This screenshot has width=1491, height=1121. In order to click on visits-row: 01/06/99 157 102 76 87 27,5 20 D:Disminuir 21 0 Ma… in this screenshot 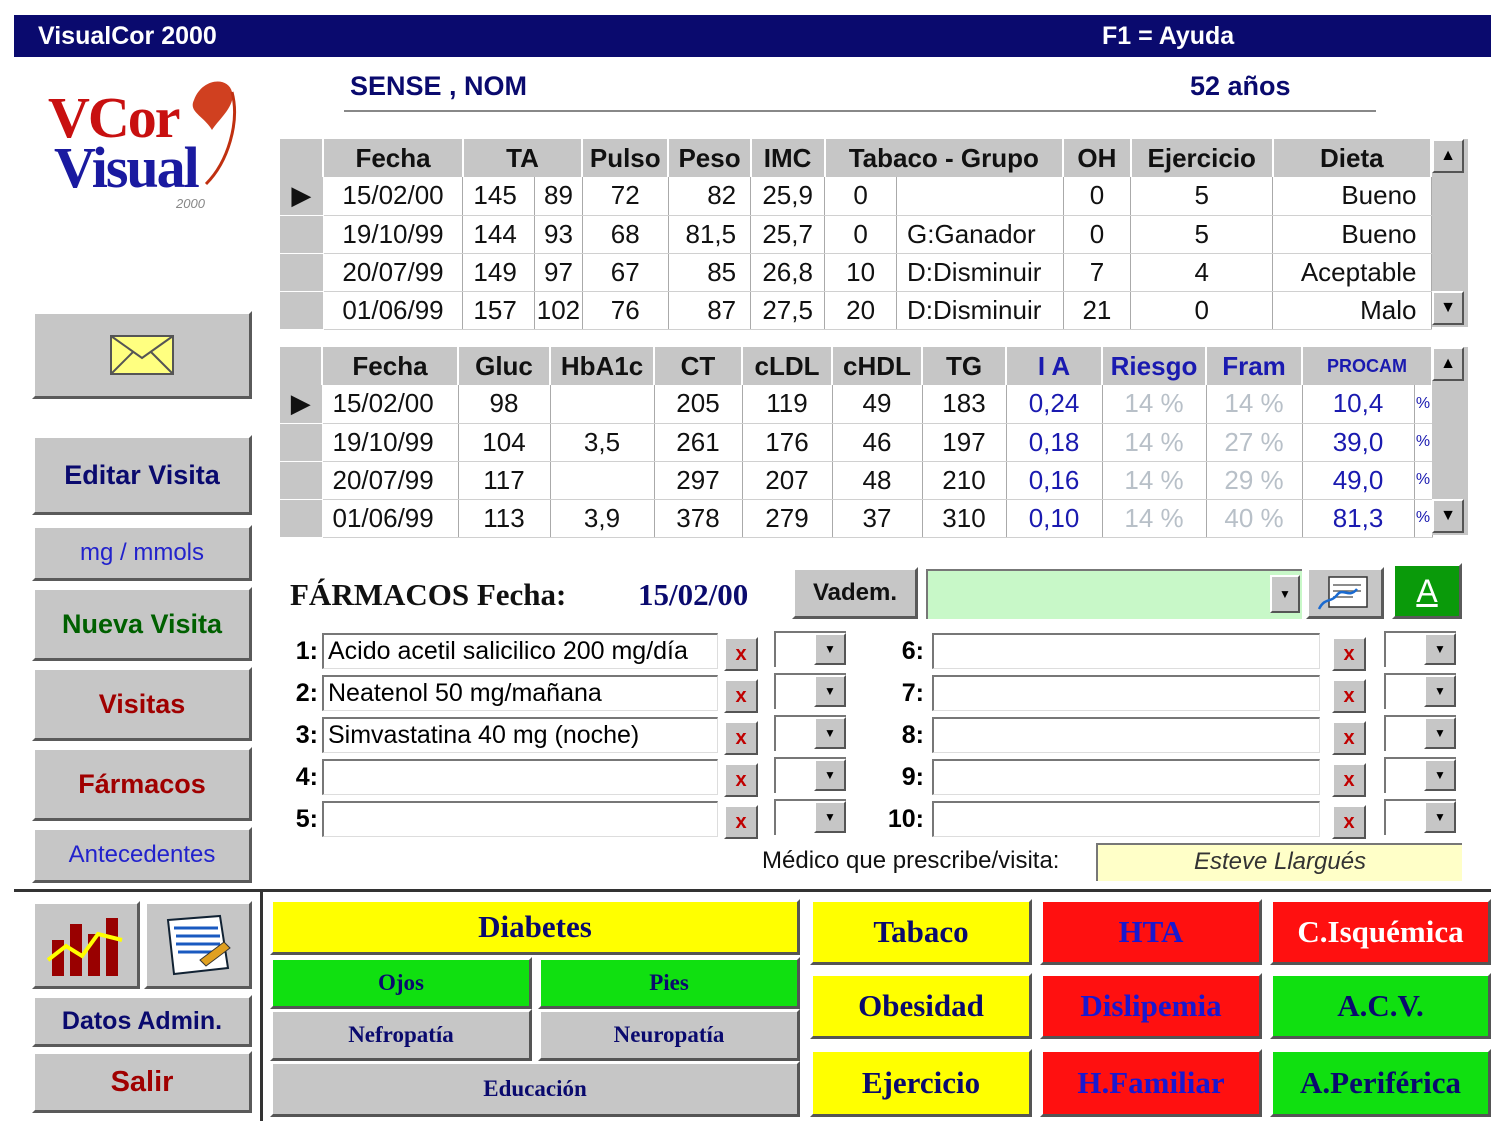, I will do `click(856, 310)`.